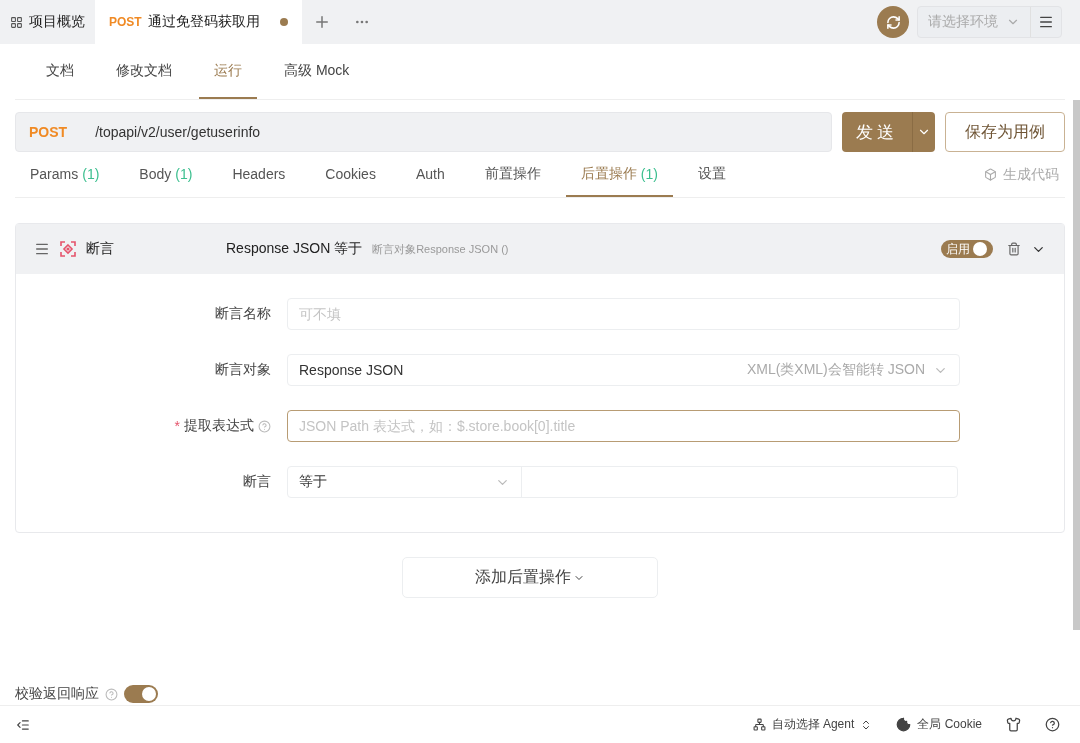  Describe the element at coordinates (243, 314) in the screenshot. I see `field-label: 断言名称` at that location.